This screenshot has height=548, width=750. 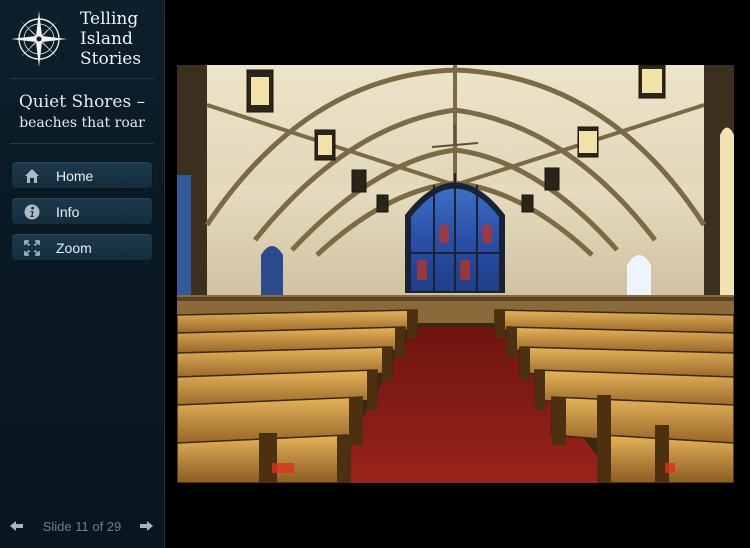 What do you see at coordinates (146, 526) in the screenshot?
I see `arrow-right-icon` at bounding box center [146, 526].